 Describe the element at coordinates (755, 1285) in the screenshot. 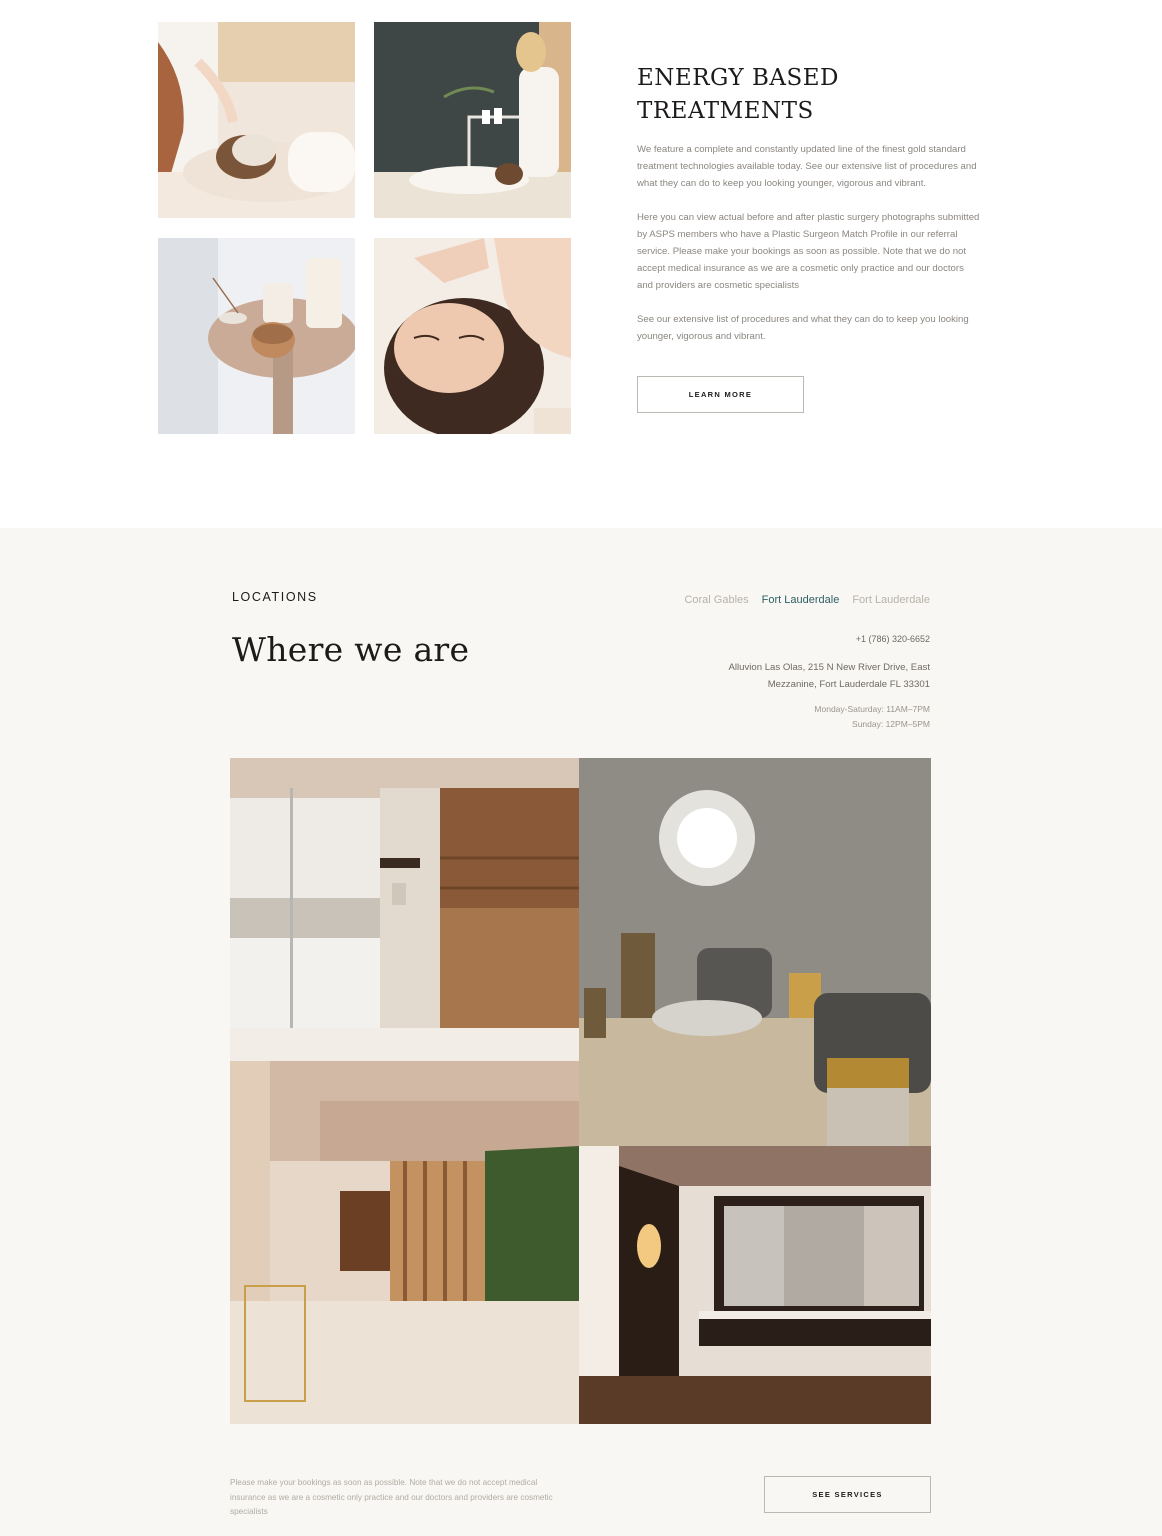

I see `vanity-photo` at that location.